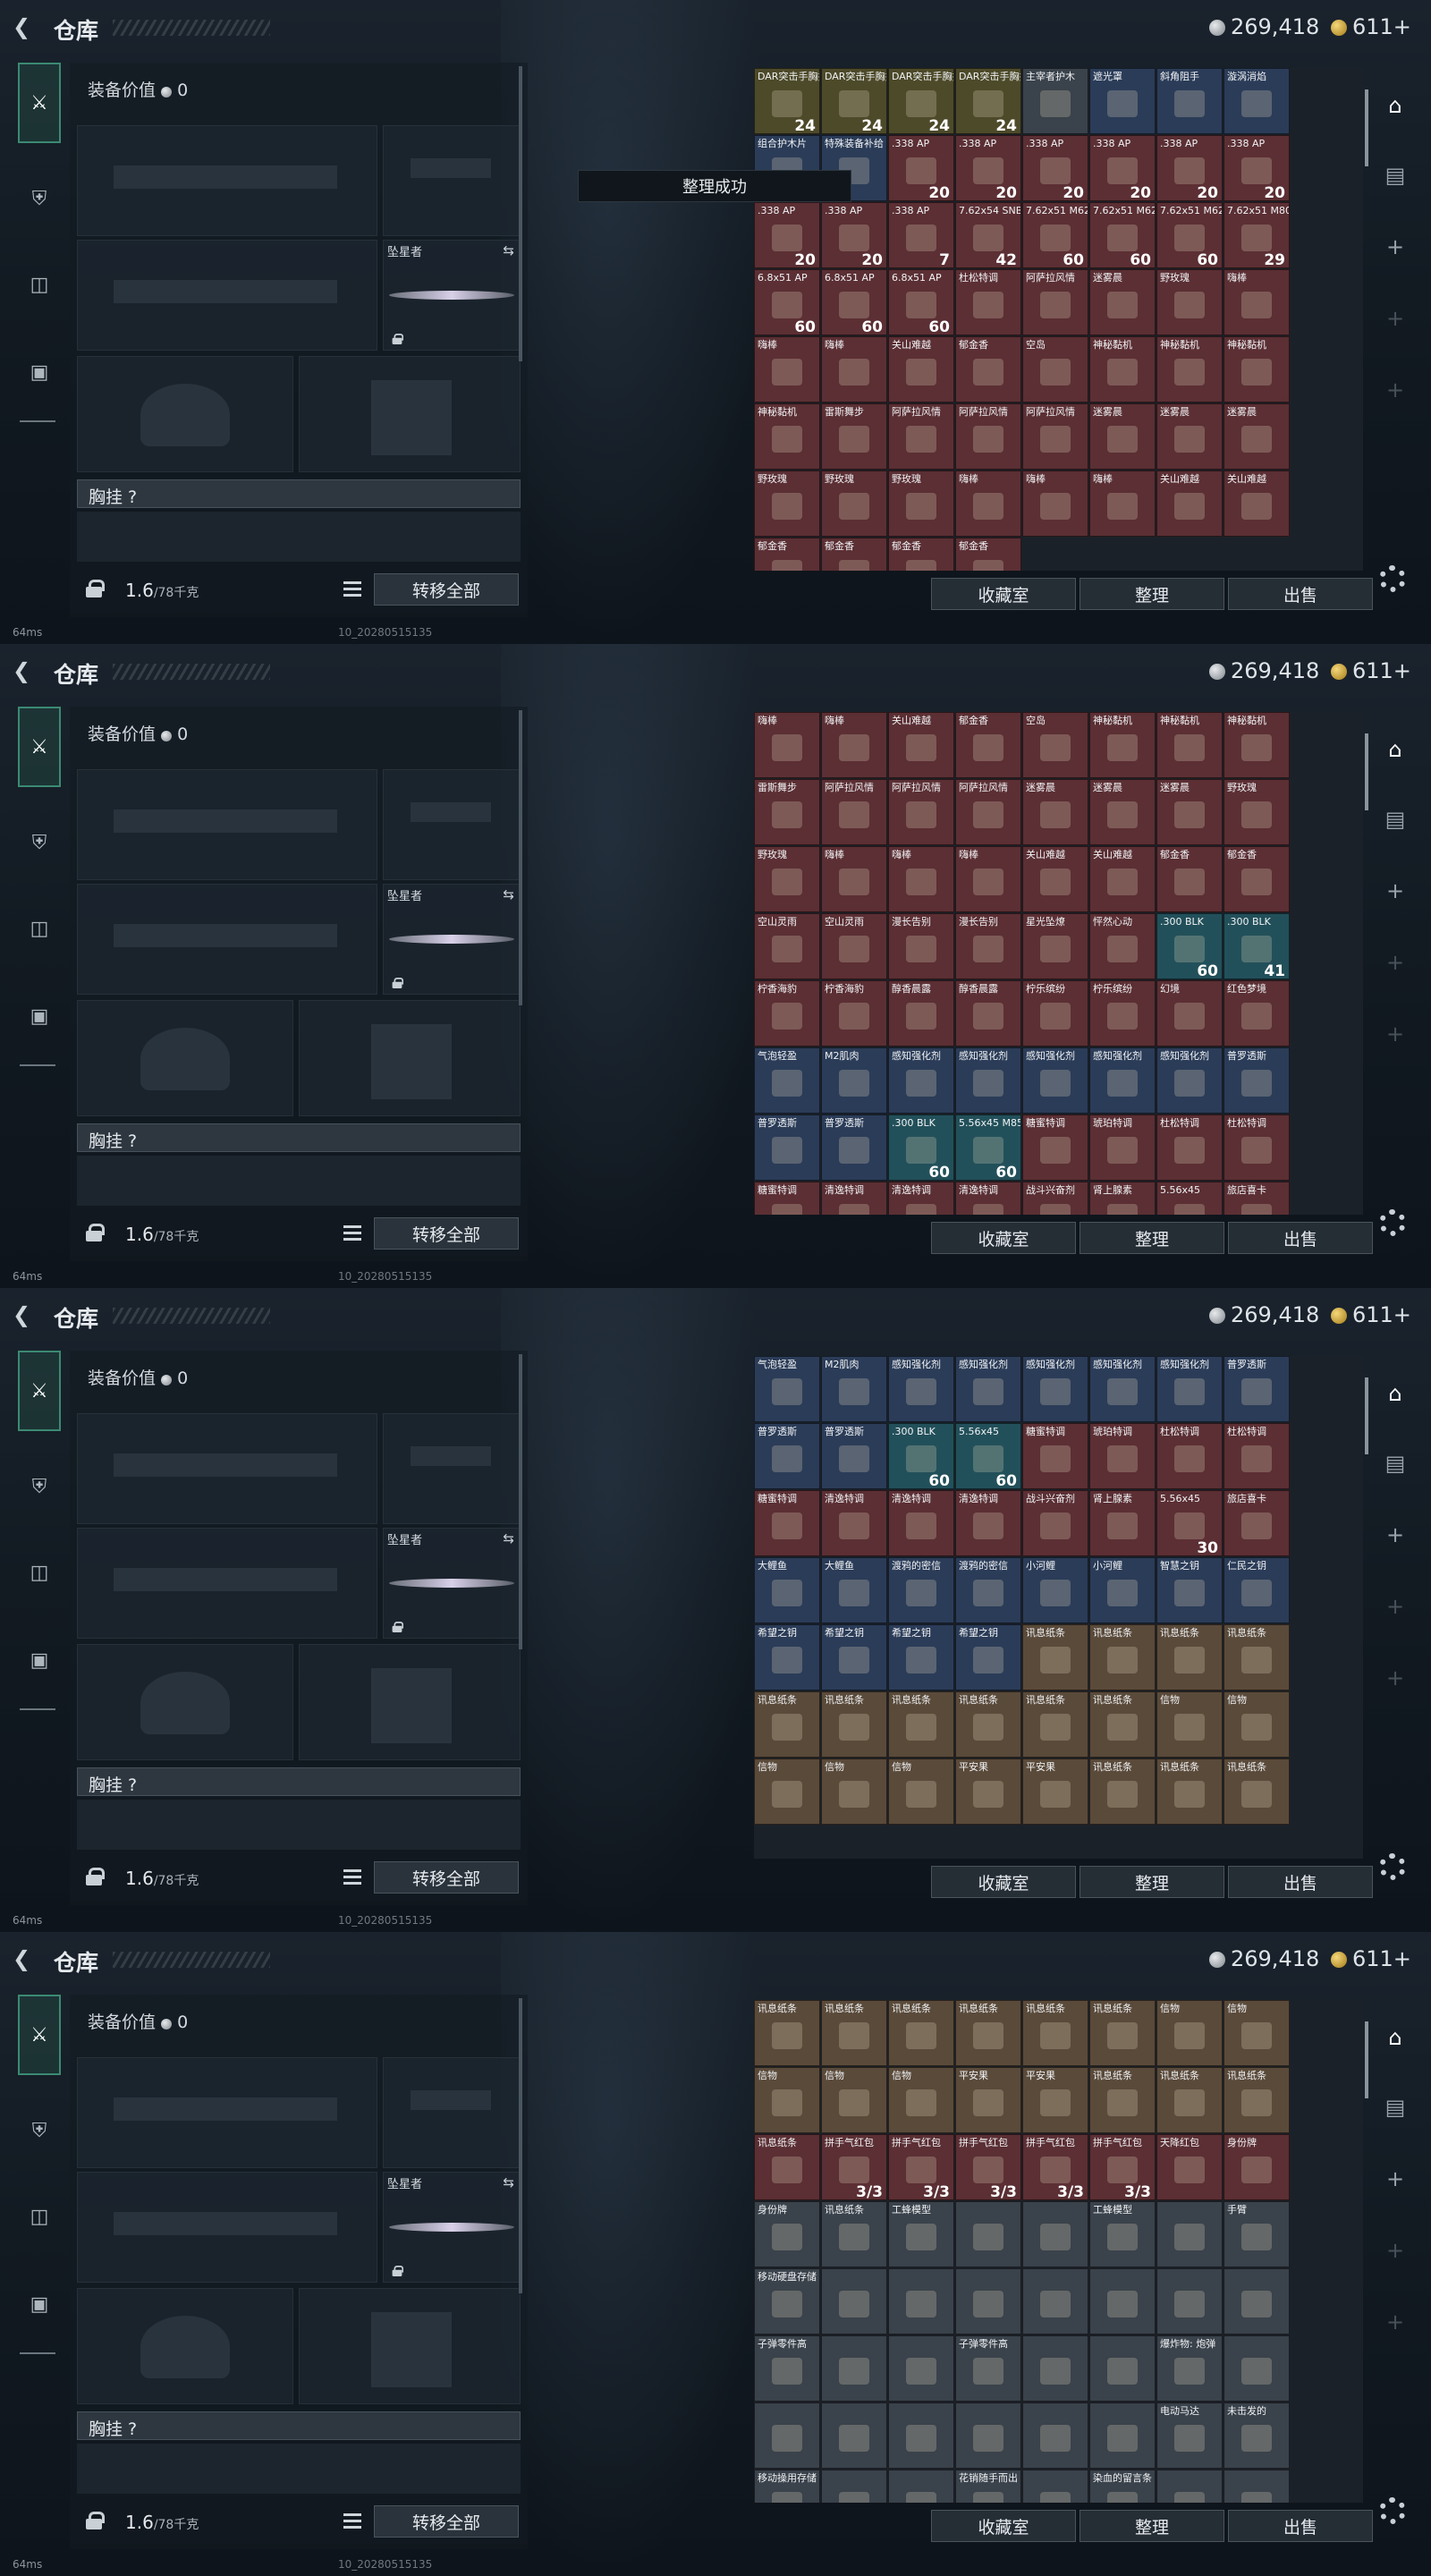 Image resolution: width=1431 pixels, height=2576 pixels. I want to click on stash-item: 战斗兴奋剂, so click(1055, 1523).